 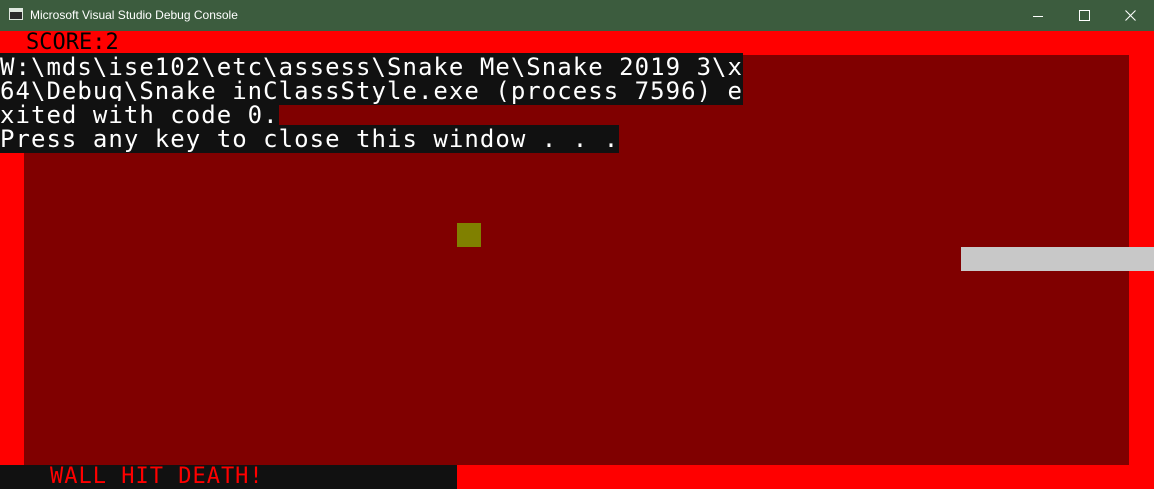 What do you see at coordinates (134, 15) in the screenshot?
I see `window-title: Microsoft Visual Studio Debug Console` at bounding box center [134, 15].